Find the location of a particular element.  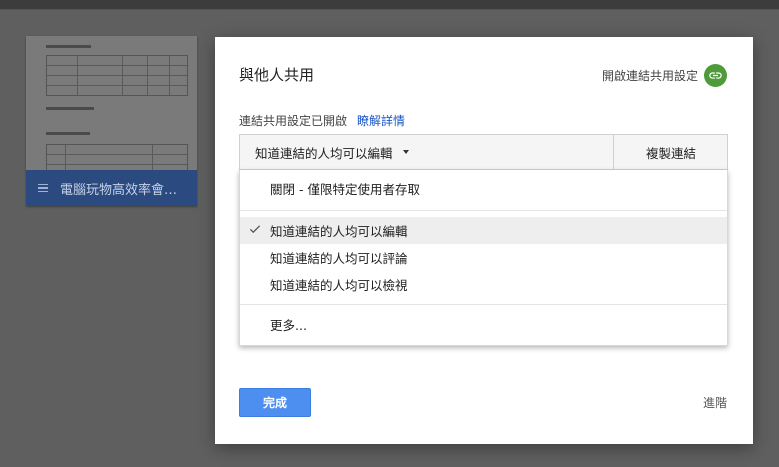

menu-item-label: 知道連結的人均可以編輯 is located at coordinates (339, 231).